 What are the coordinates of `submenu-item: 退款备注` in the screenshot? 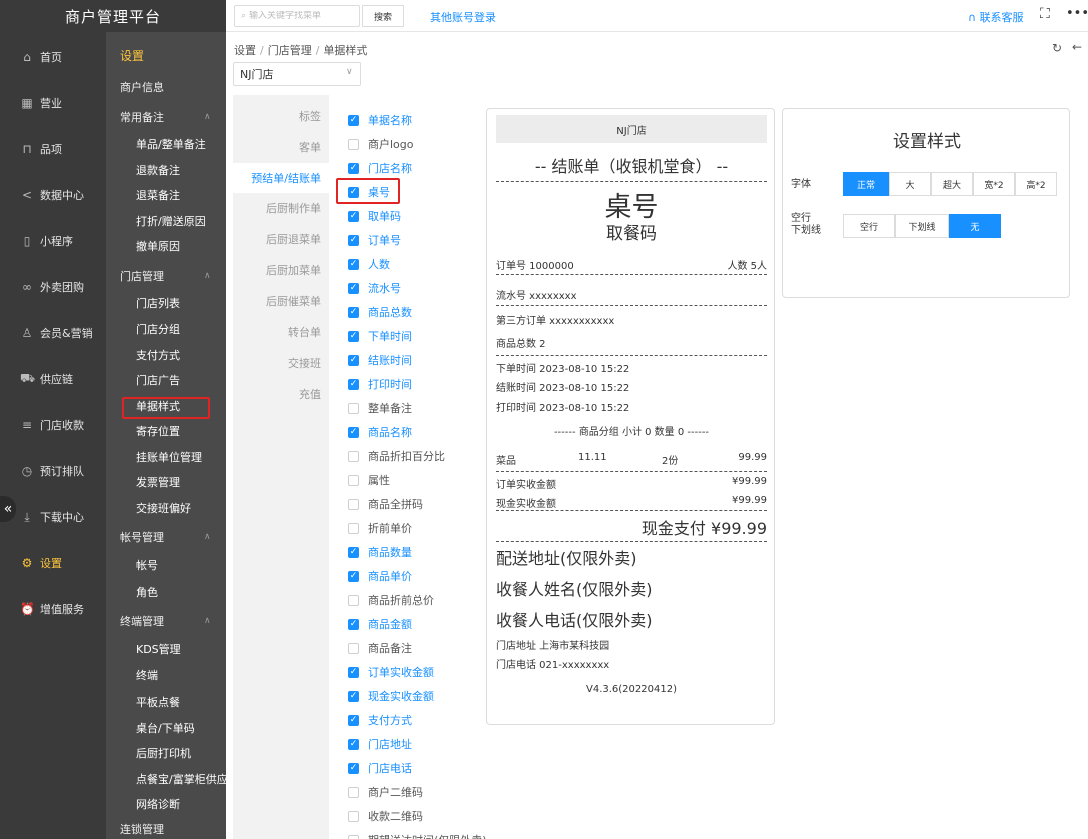 It's located at (166, 170).